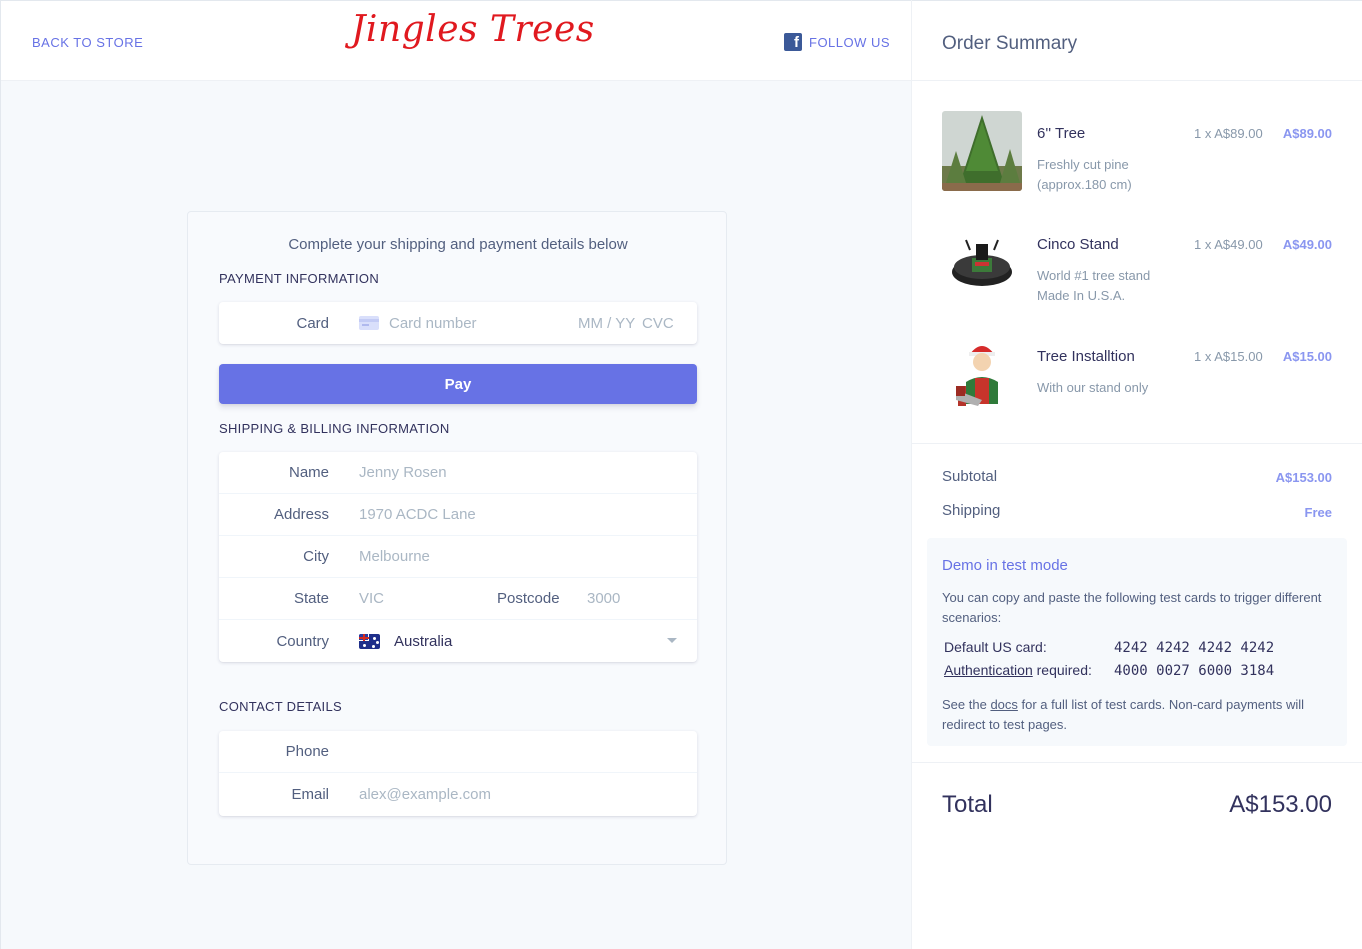 The height and width of the screenshot is (949, 1362). Describe the element at coordinates (369, 323) in the screenshot. I see `credit-card-icon` at that location.